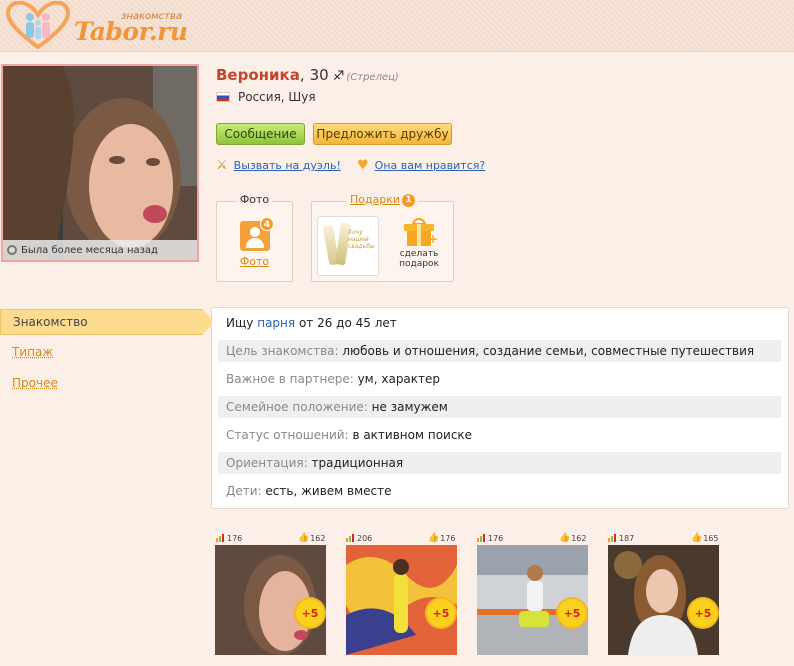 This screenshot has height=666, width=794. Describe the element at coordinates (131, 31) in the screenshot. I see `logo-title: Tabor.ru` at that location.